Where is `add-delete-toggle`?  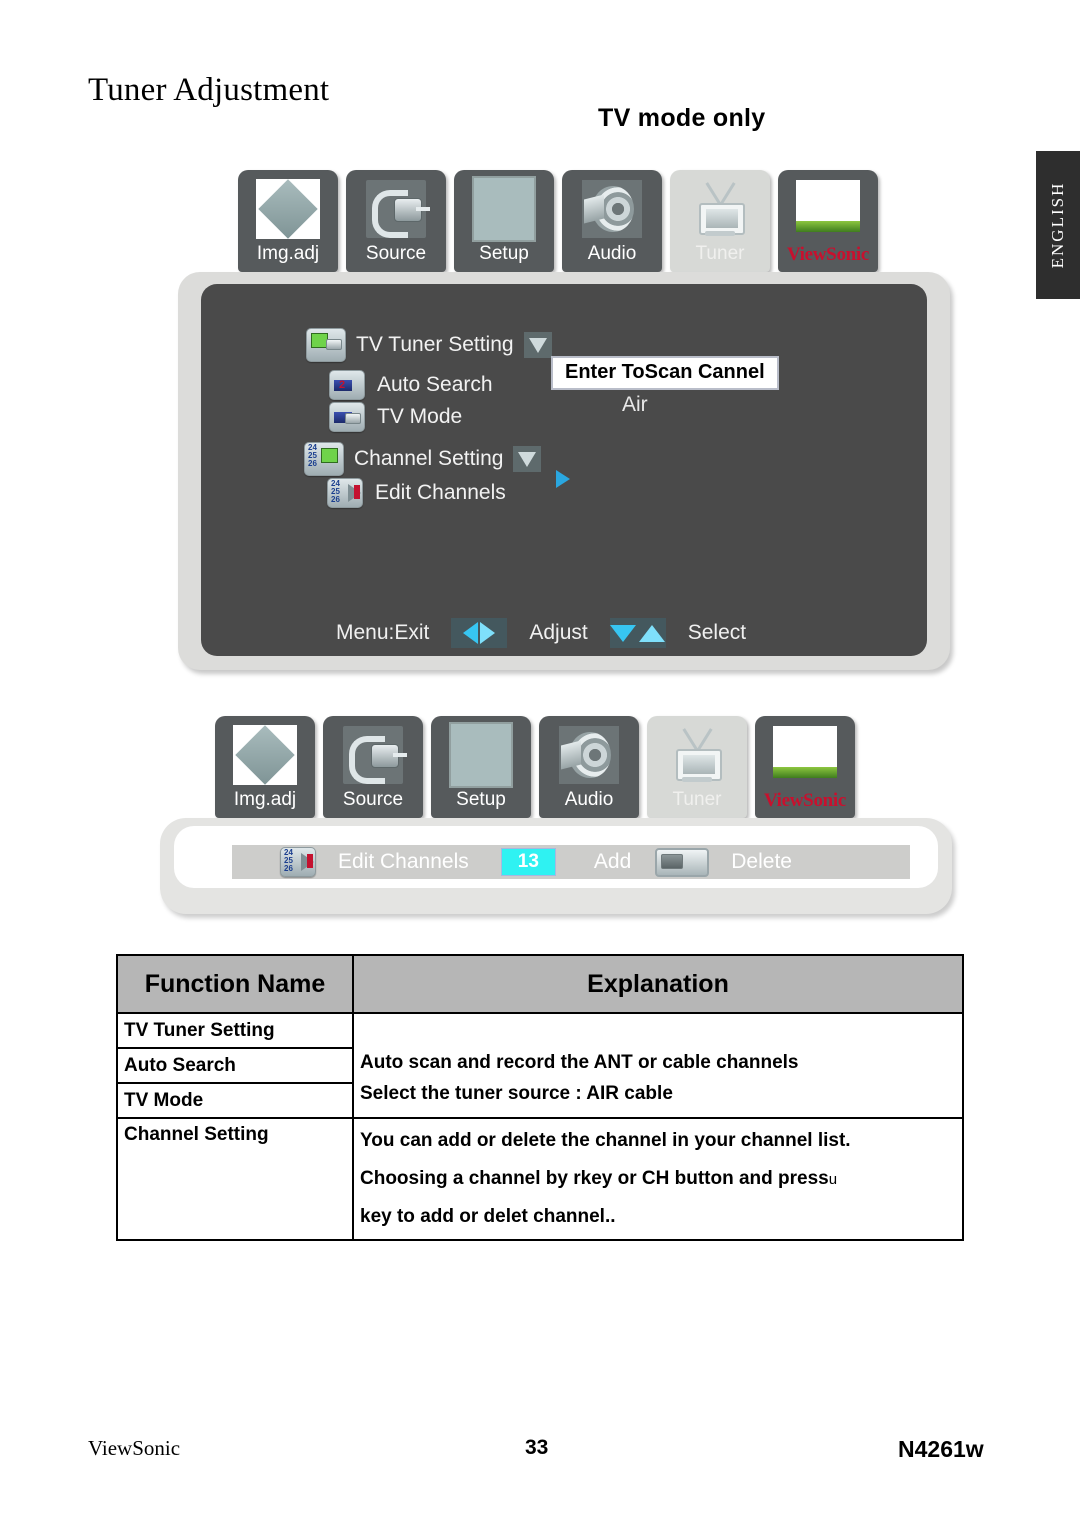
add-delete-toggle is located at coordinates (682, 862).